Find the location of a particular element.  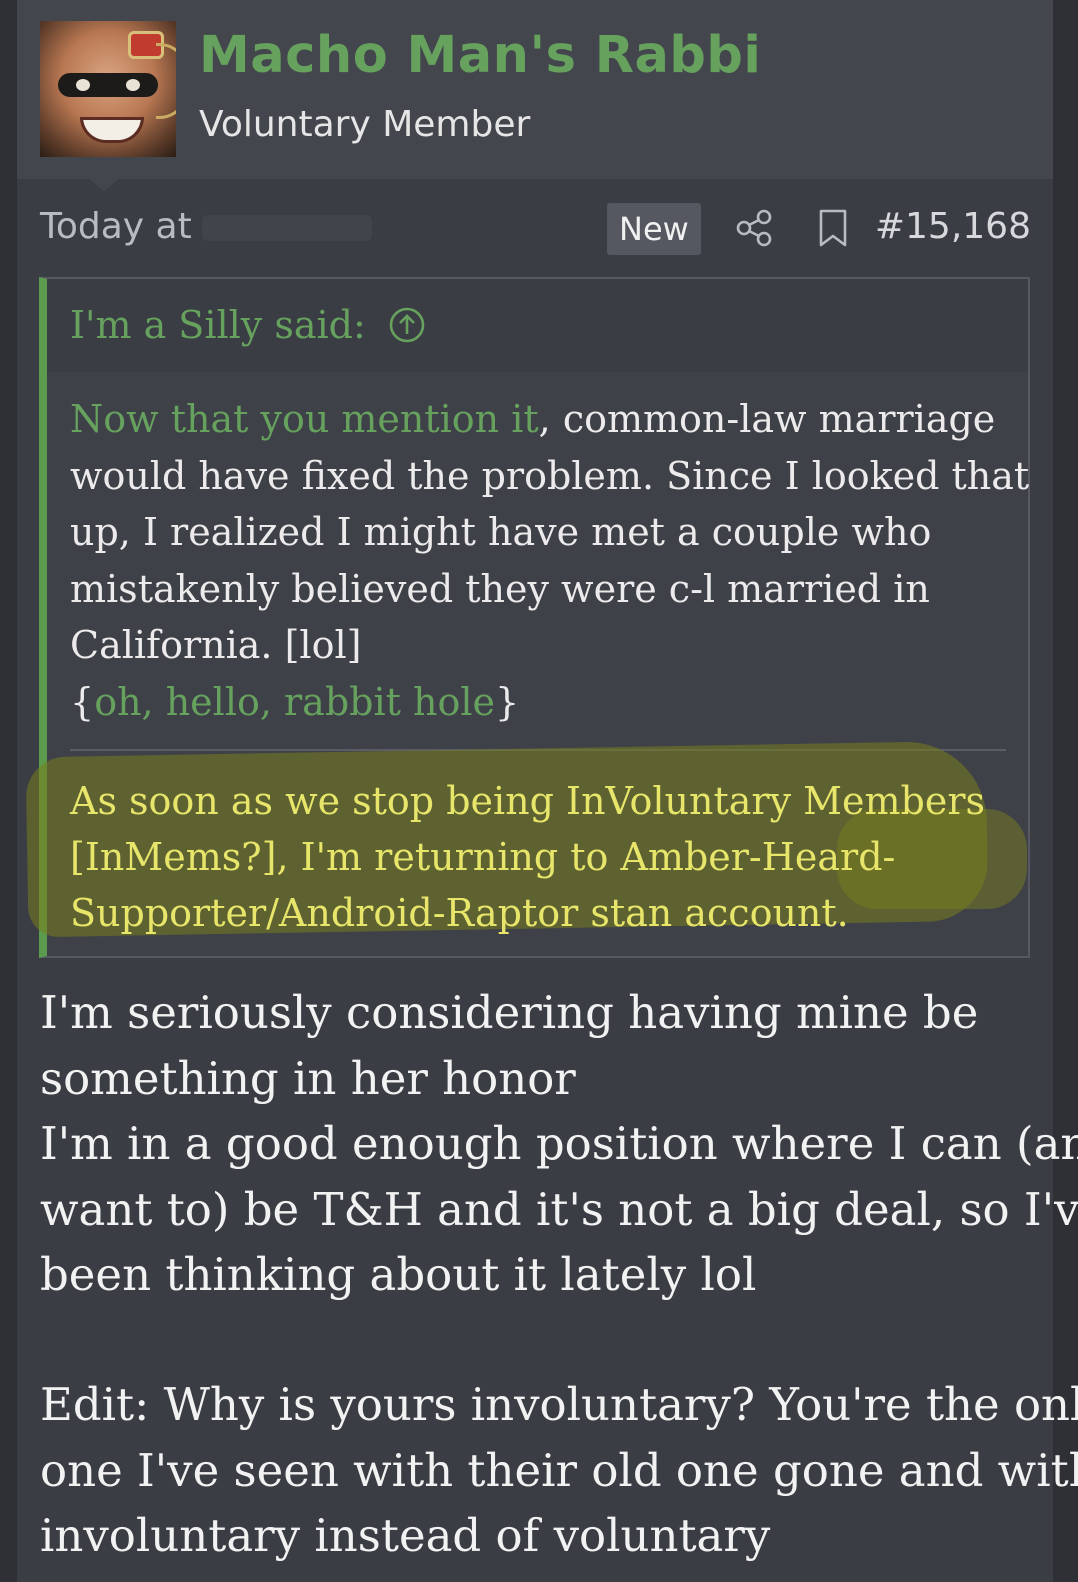

timestamp-prefix: Today at is located at coordinates (116, 226).